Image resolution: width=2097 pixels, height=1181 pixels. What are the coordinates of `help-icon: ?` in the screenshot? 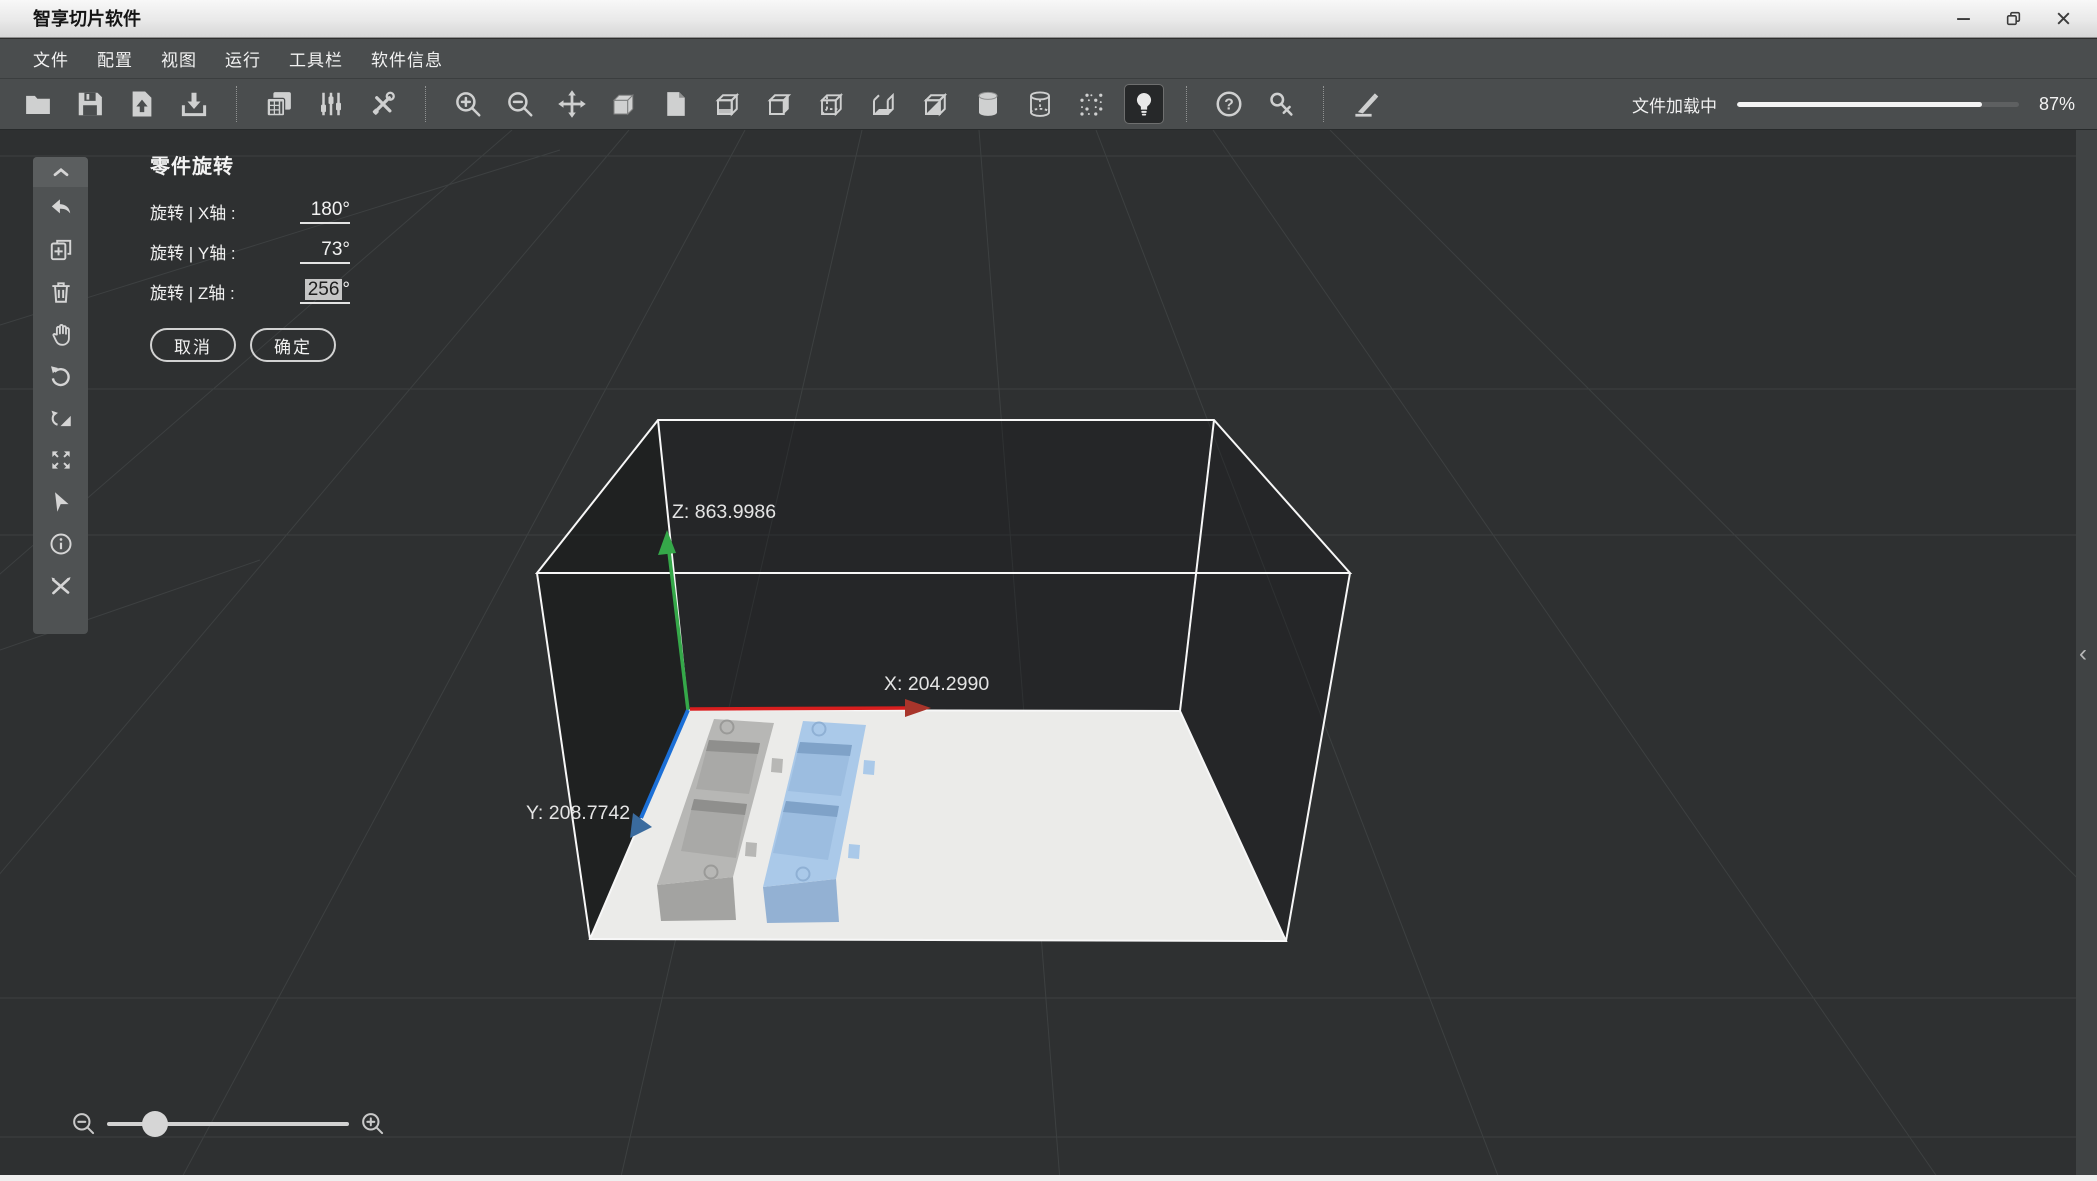 It's located at (1229, 104).